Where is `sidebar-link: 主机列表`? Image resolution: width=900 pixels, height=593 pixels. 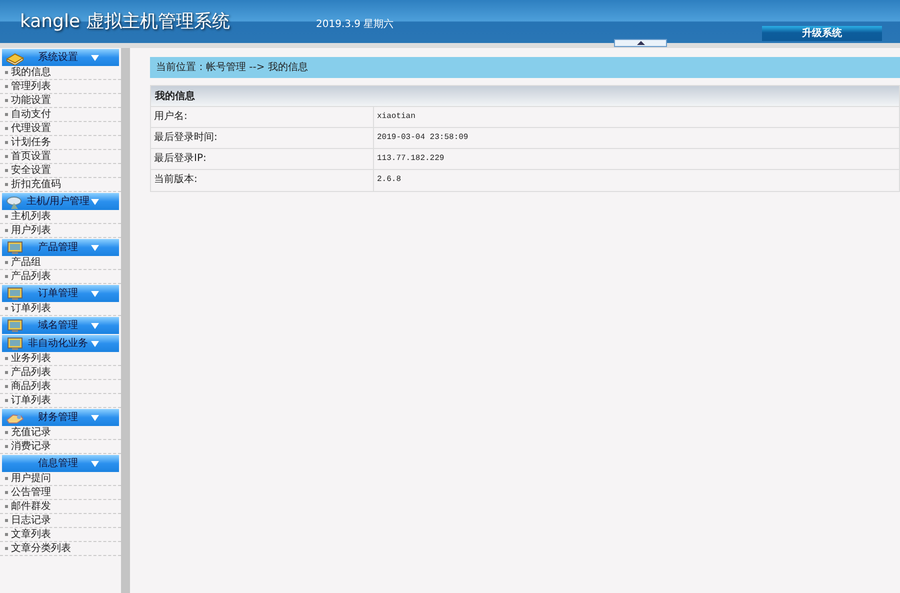
sidebar-link: 主机列表 is located at coordinates (31, 216).